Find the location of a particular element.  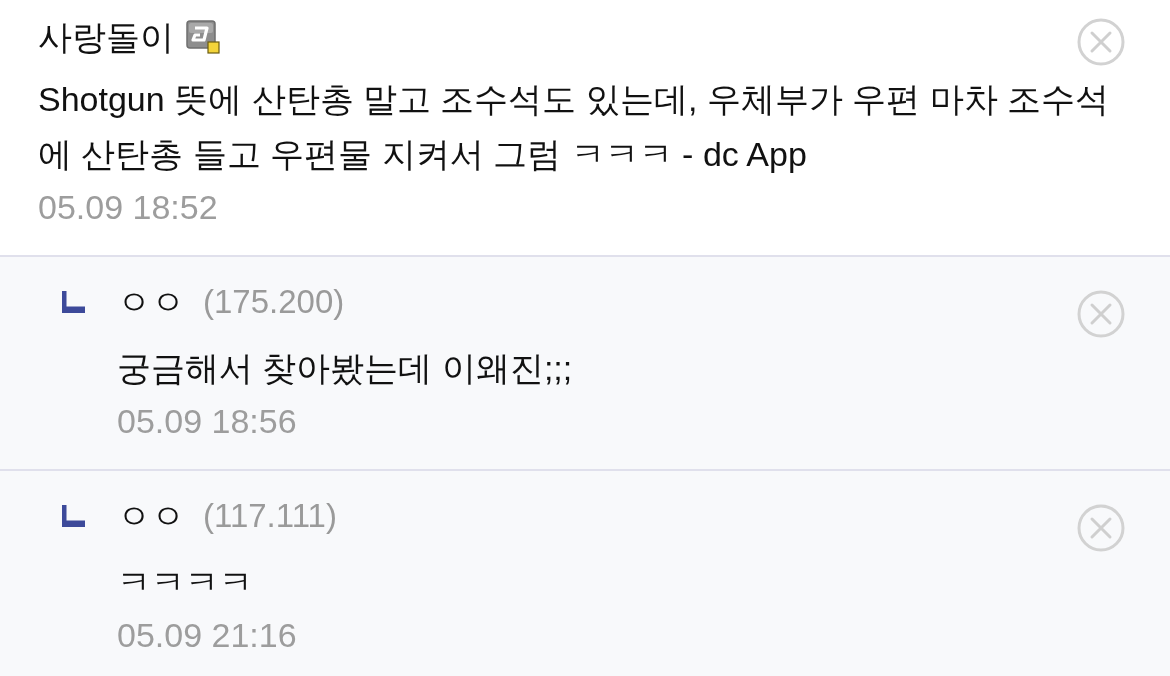

nickname: 사랑돌이 is located at coordinates (106, 37).